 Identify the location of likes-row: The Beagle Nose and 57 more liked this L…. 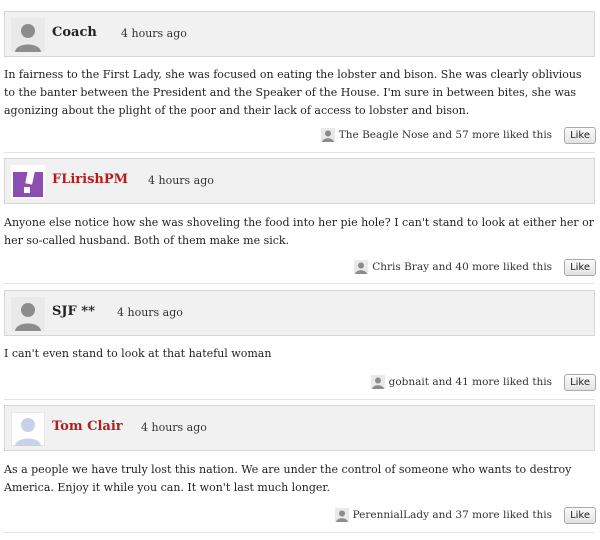
(458, 135).